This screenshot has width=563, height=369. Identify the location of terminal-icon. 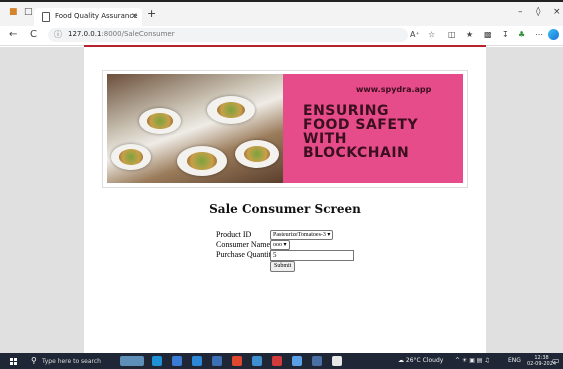
(337, 361).